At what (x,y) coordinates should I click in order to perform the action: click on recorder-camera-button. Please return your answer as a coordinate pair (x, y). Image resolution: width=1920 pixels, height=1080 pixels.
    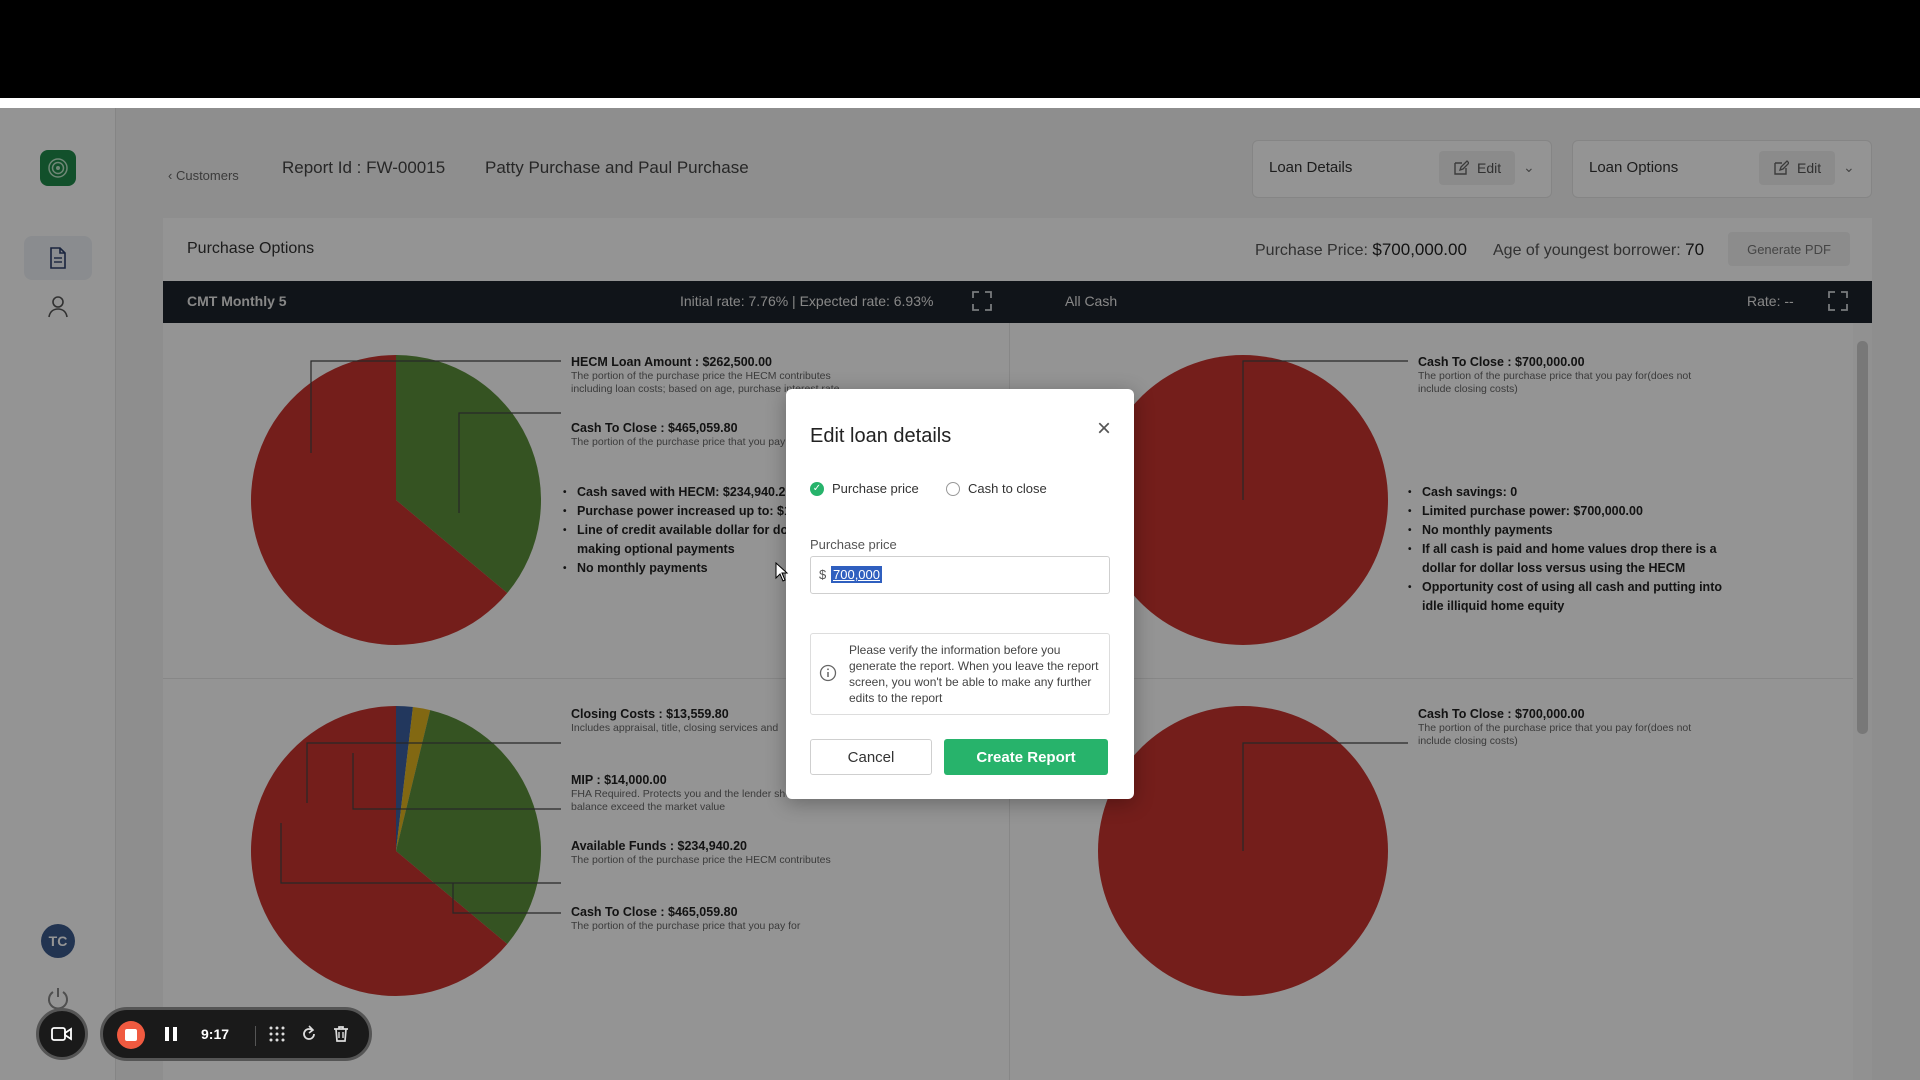
    Looking at the image, I should click on (62, 1034).